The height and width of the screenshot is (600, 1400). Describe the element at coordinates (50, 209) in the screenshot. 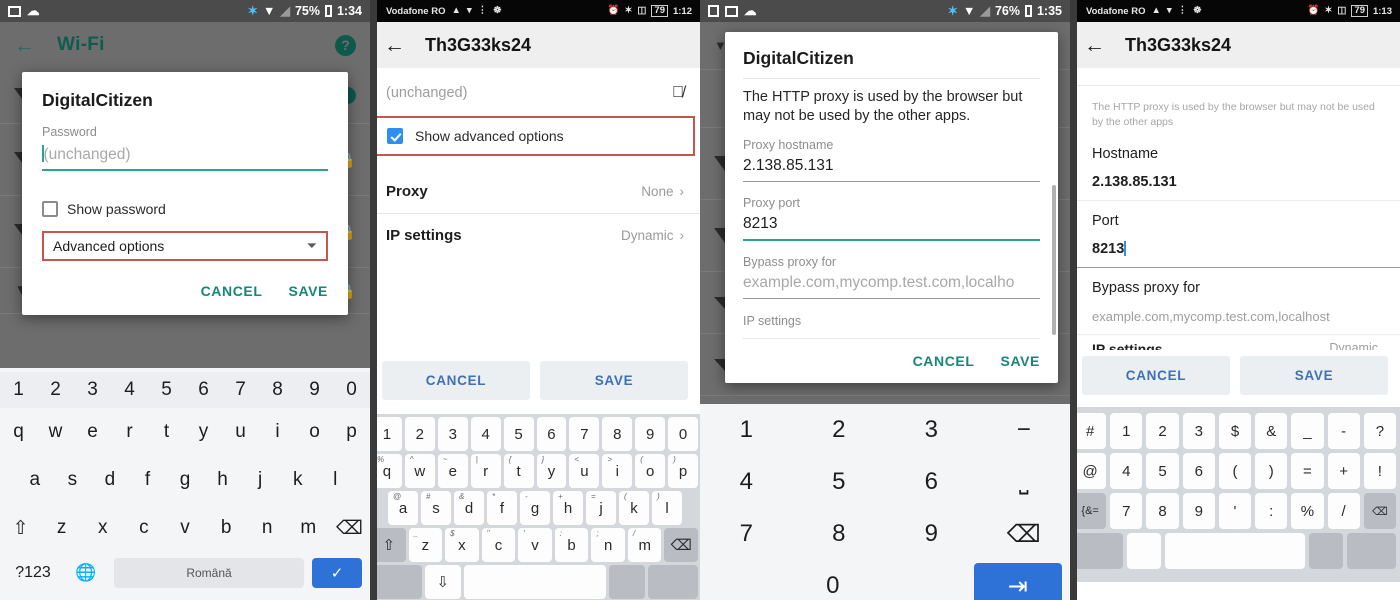

I see `show-password-checkbox` at that location.